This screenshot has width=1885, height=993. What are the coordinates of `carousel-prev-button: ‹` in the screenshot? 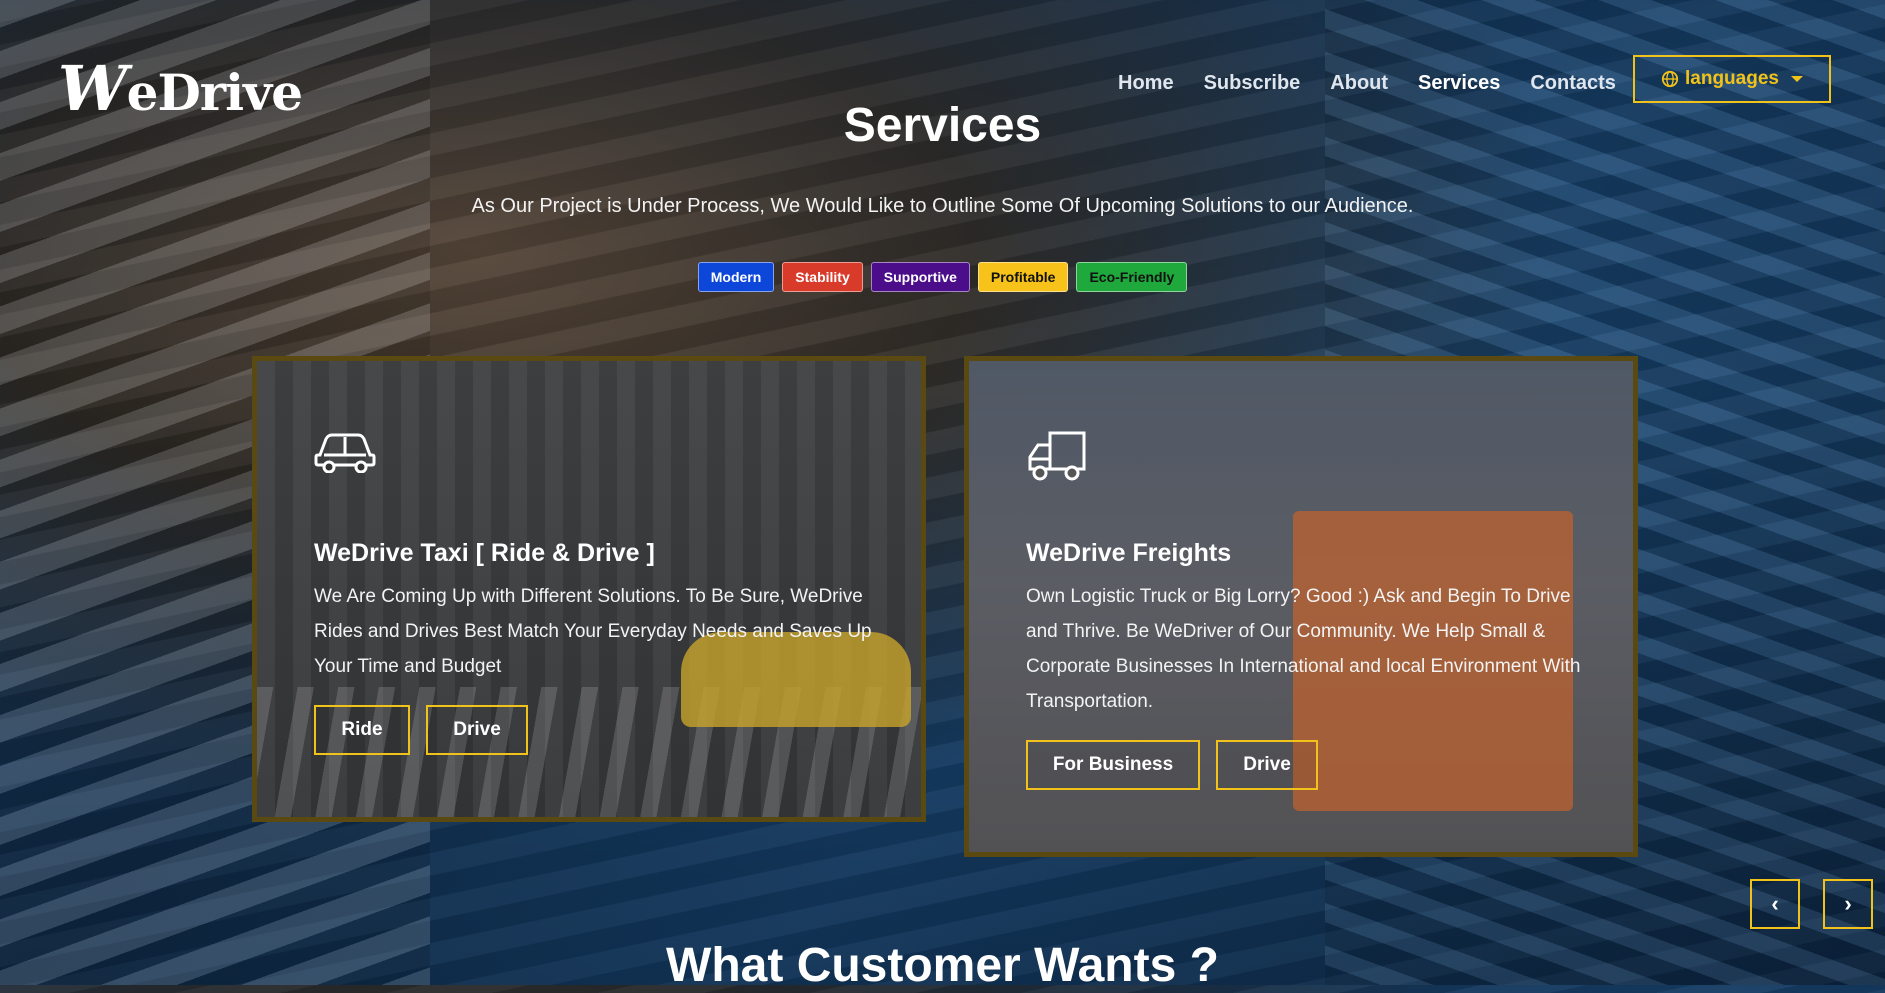 It's located at (1775, 904).